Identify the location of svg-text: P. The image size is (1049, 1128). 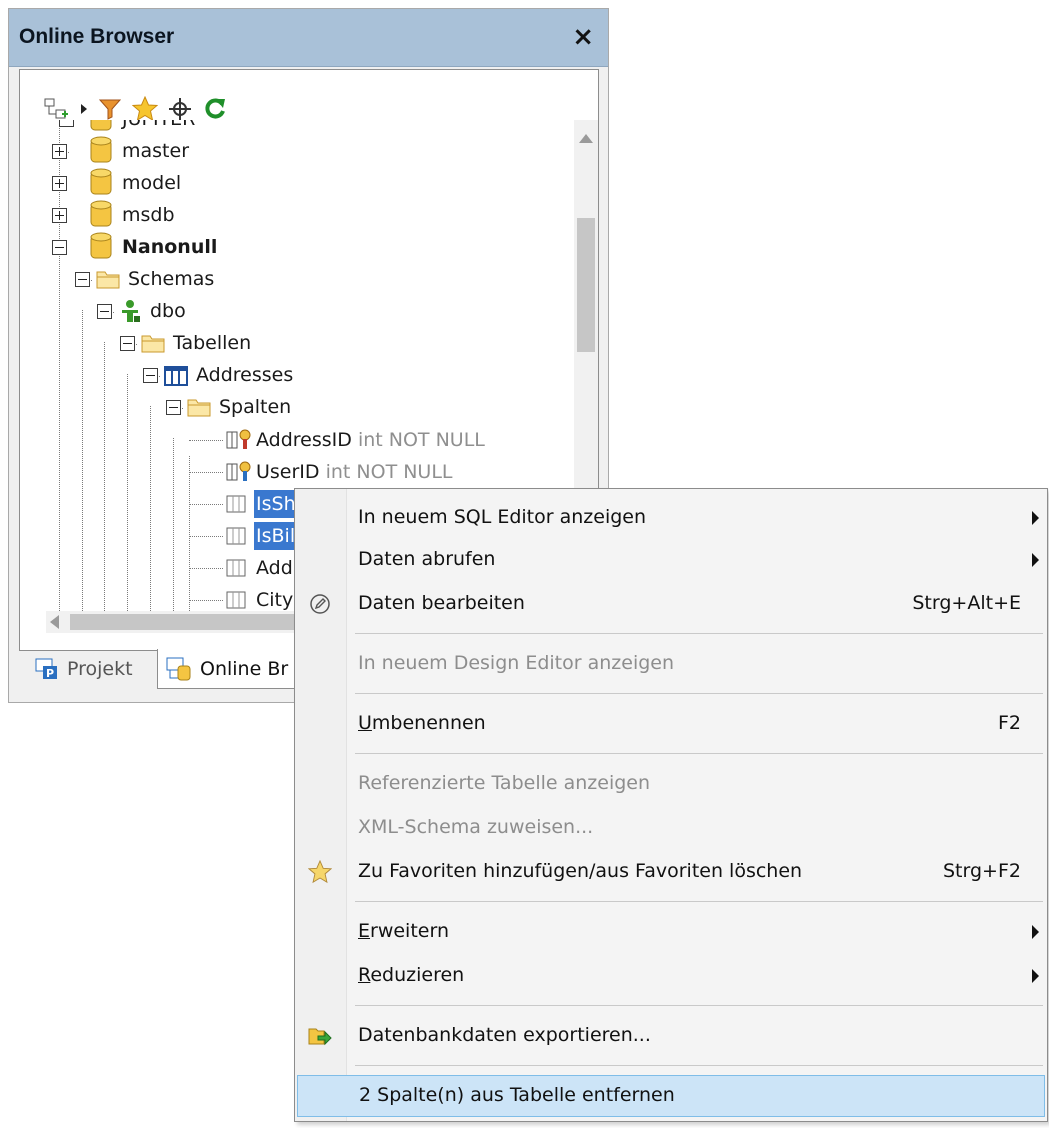
(50, 673).